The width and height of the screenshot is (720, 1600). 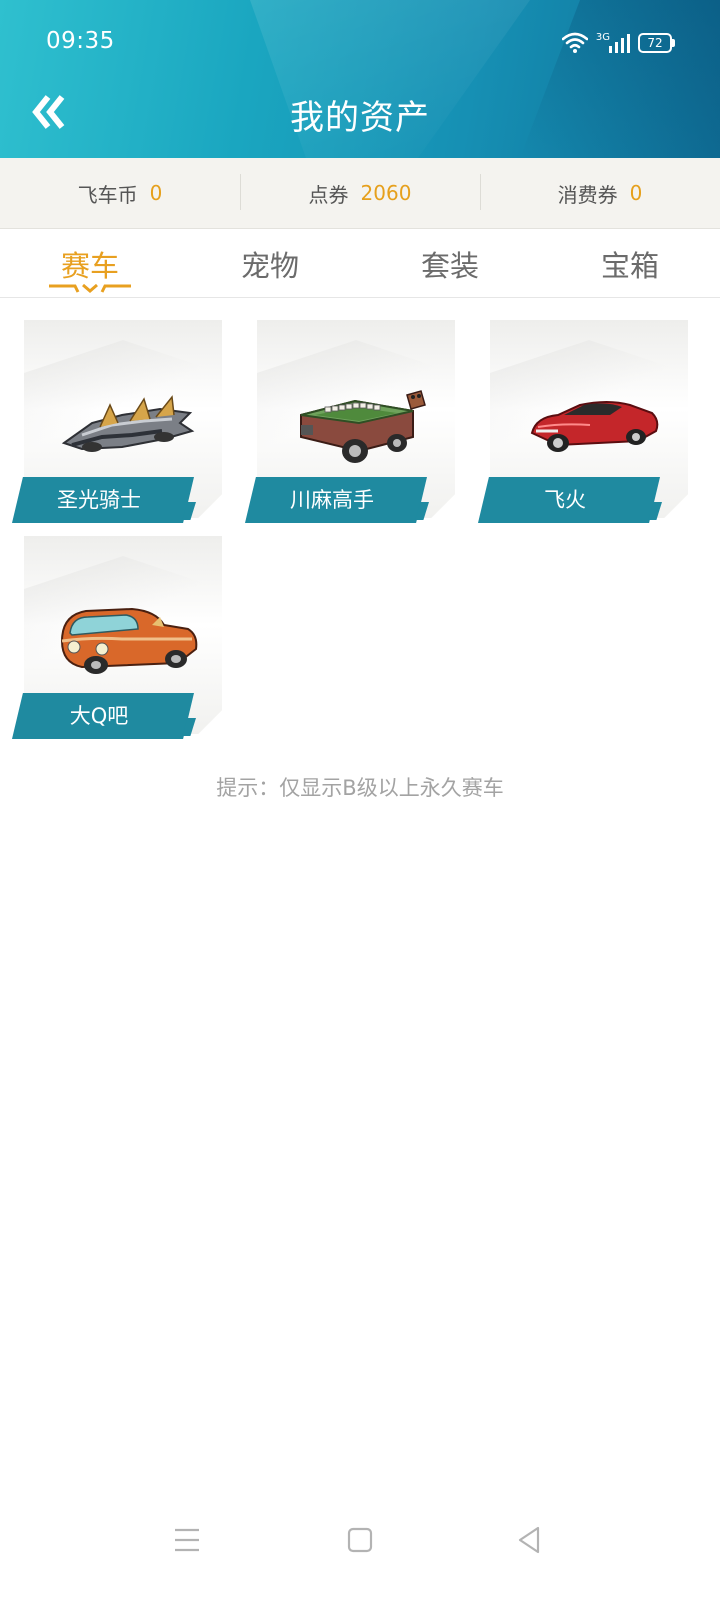 I want to click on car-card: 圣光骑士, so click(x=117, y=425).